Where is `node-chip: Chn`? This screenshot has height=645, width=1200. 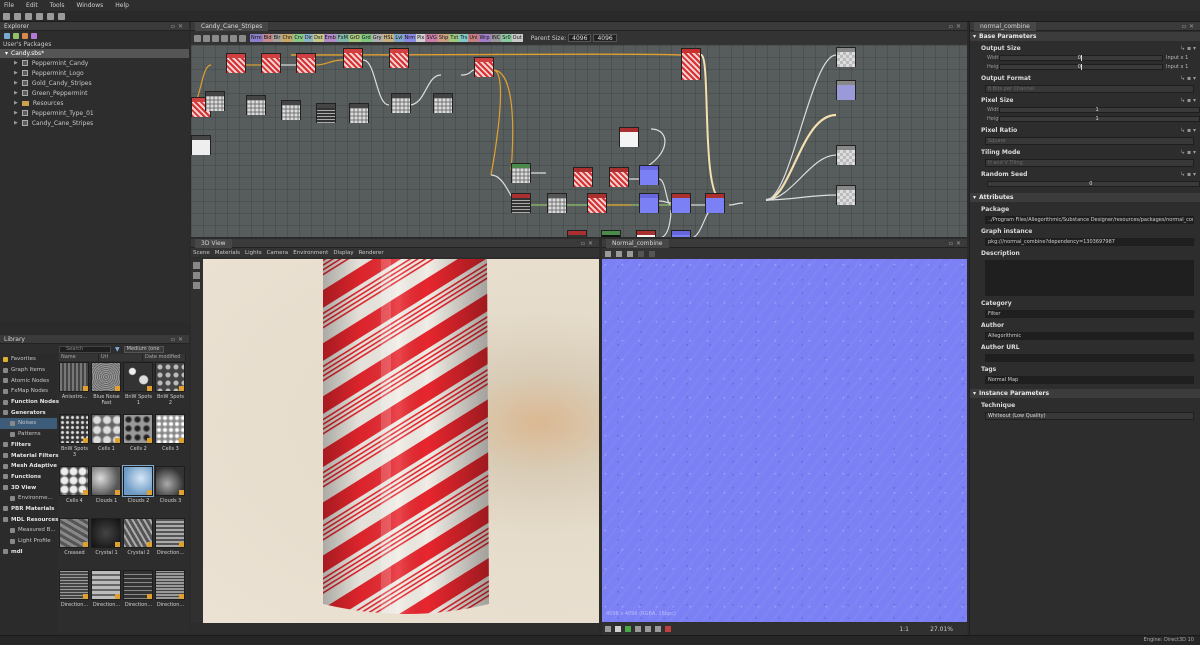
node-chip: Chn is located at coordinates (287, 38).